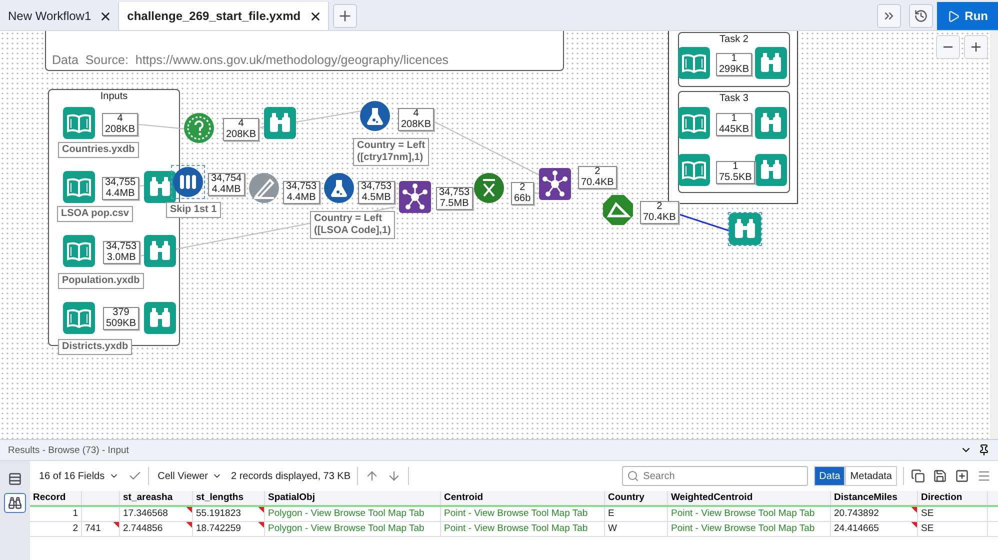 This screenshot has width=998, height=560. I want to click on add-table-button, so click(962, 476).